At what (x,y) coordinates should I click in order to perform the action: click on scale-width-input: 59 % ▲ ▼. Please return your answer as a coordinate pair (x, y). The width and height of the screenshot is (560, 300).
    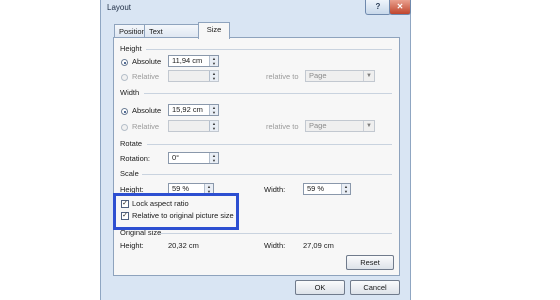
    Looking at the image, I should click on (327, 189).